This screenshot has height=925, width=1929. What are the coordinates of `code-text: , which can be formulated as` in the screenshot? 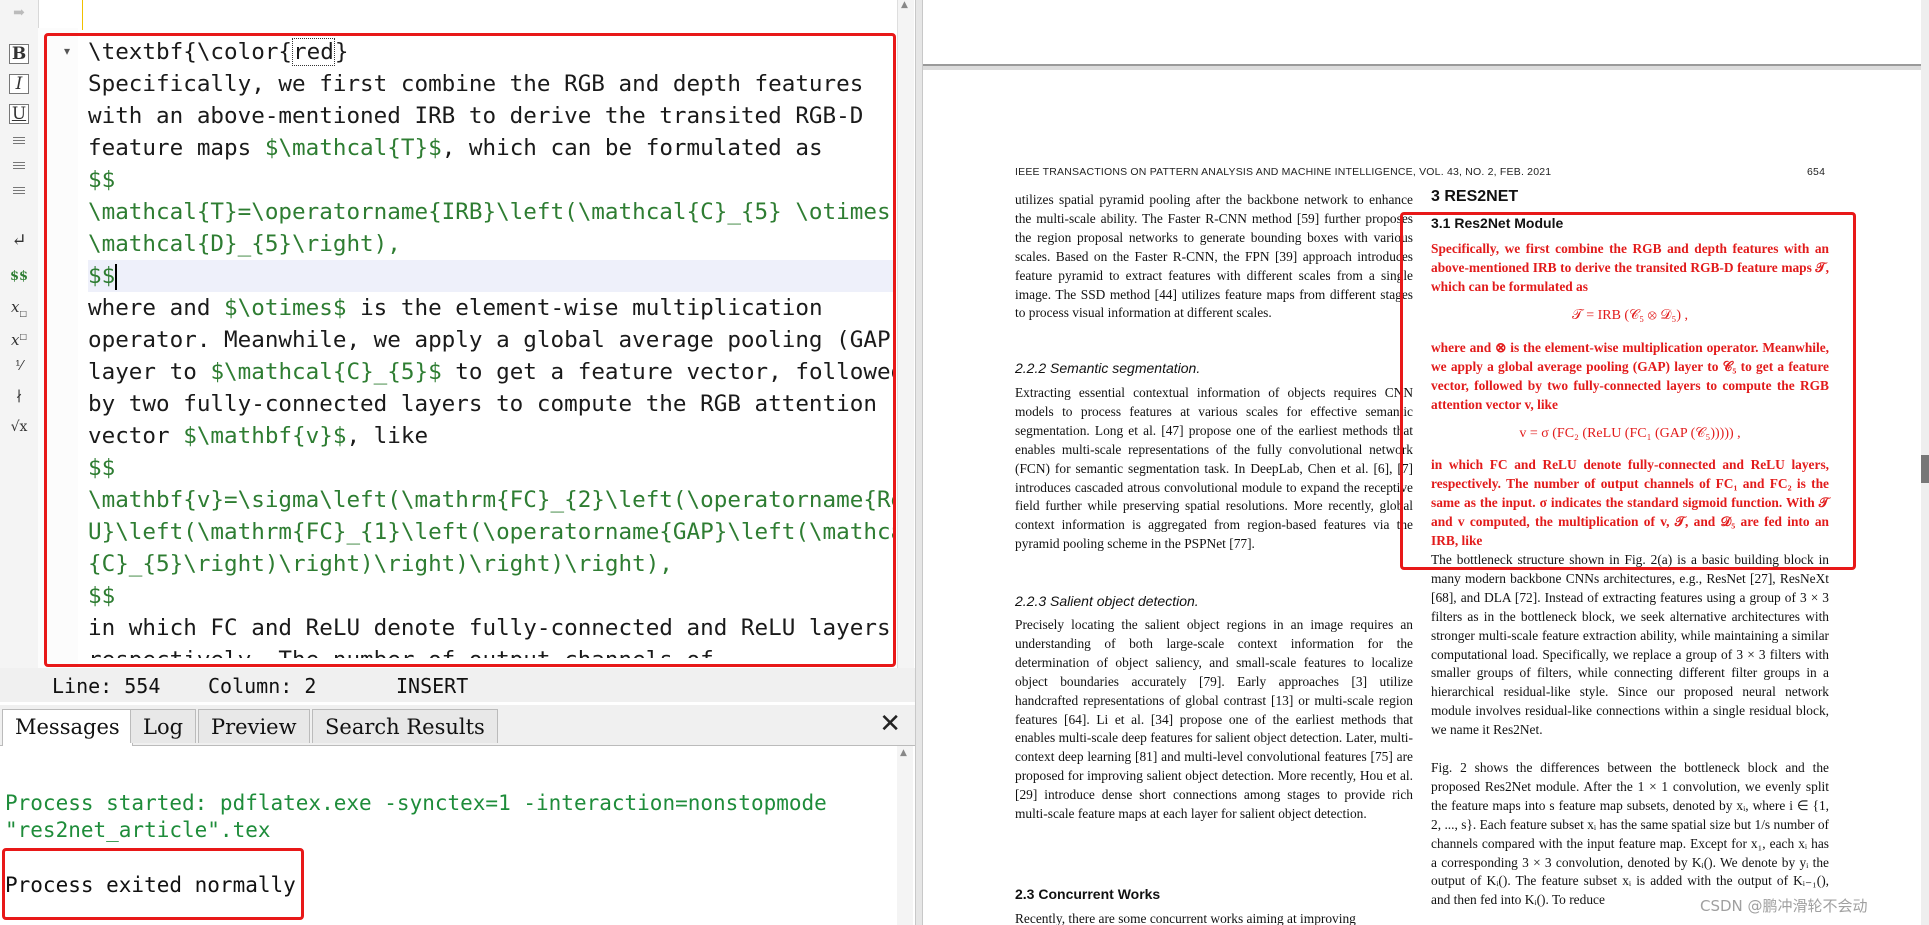 It's located at (632, 148).